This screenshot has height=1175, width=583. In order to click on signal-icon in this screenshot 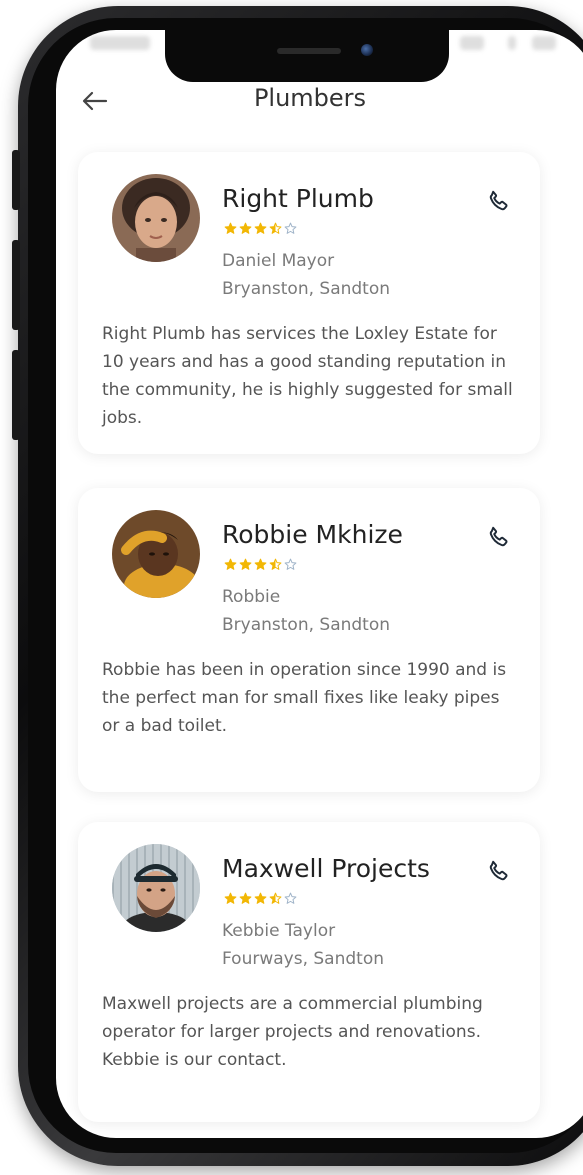, I will do `click(472, 43)`.